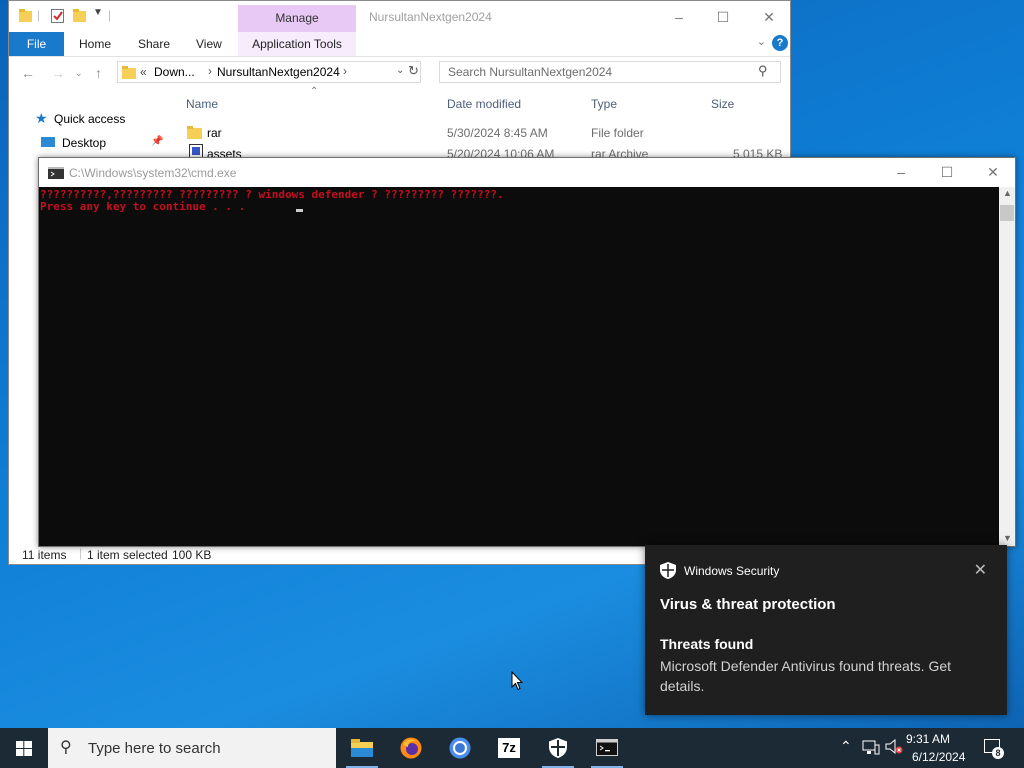 The image size is (1024, 768). What do you see at coordinates (980, 570) in the screenshot?
I see `close-icon: ✕` at bounding box center [980, 570].